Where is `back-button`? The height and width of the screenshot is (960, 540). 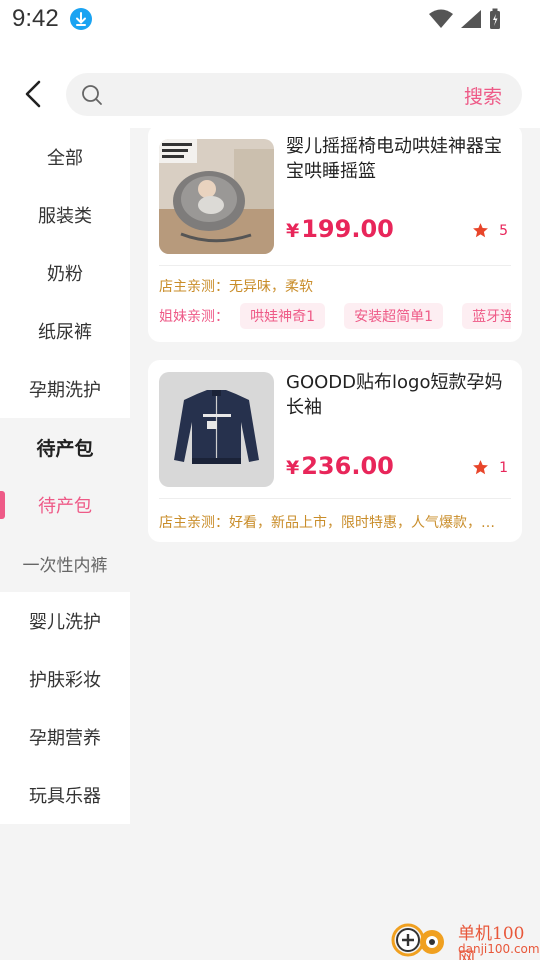
back-button is located at coordinates (34, 94).